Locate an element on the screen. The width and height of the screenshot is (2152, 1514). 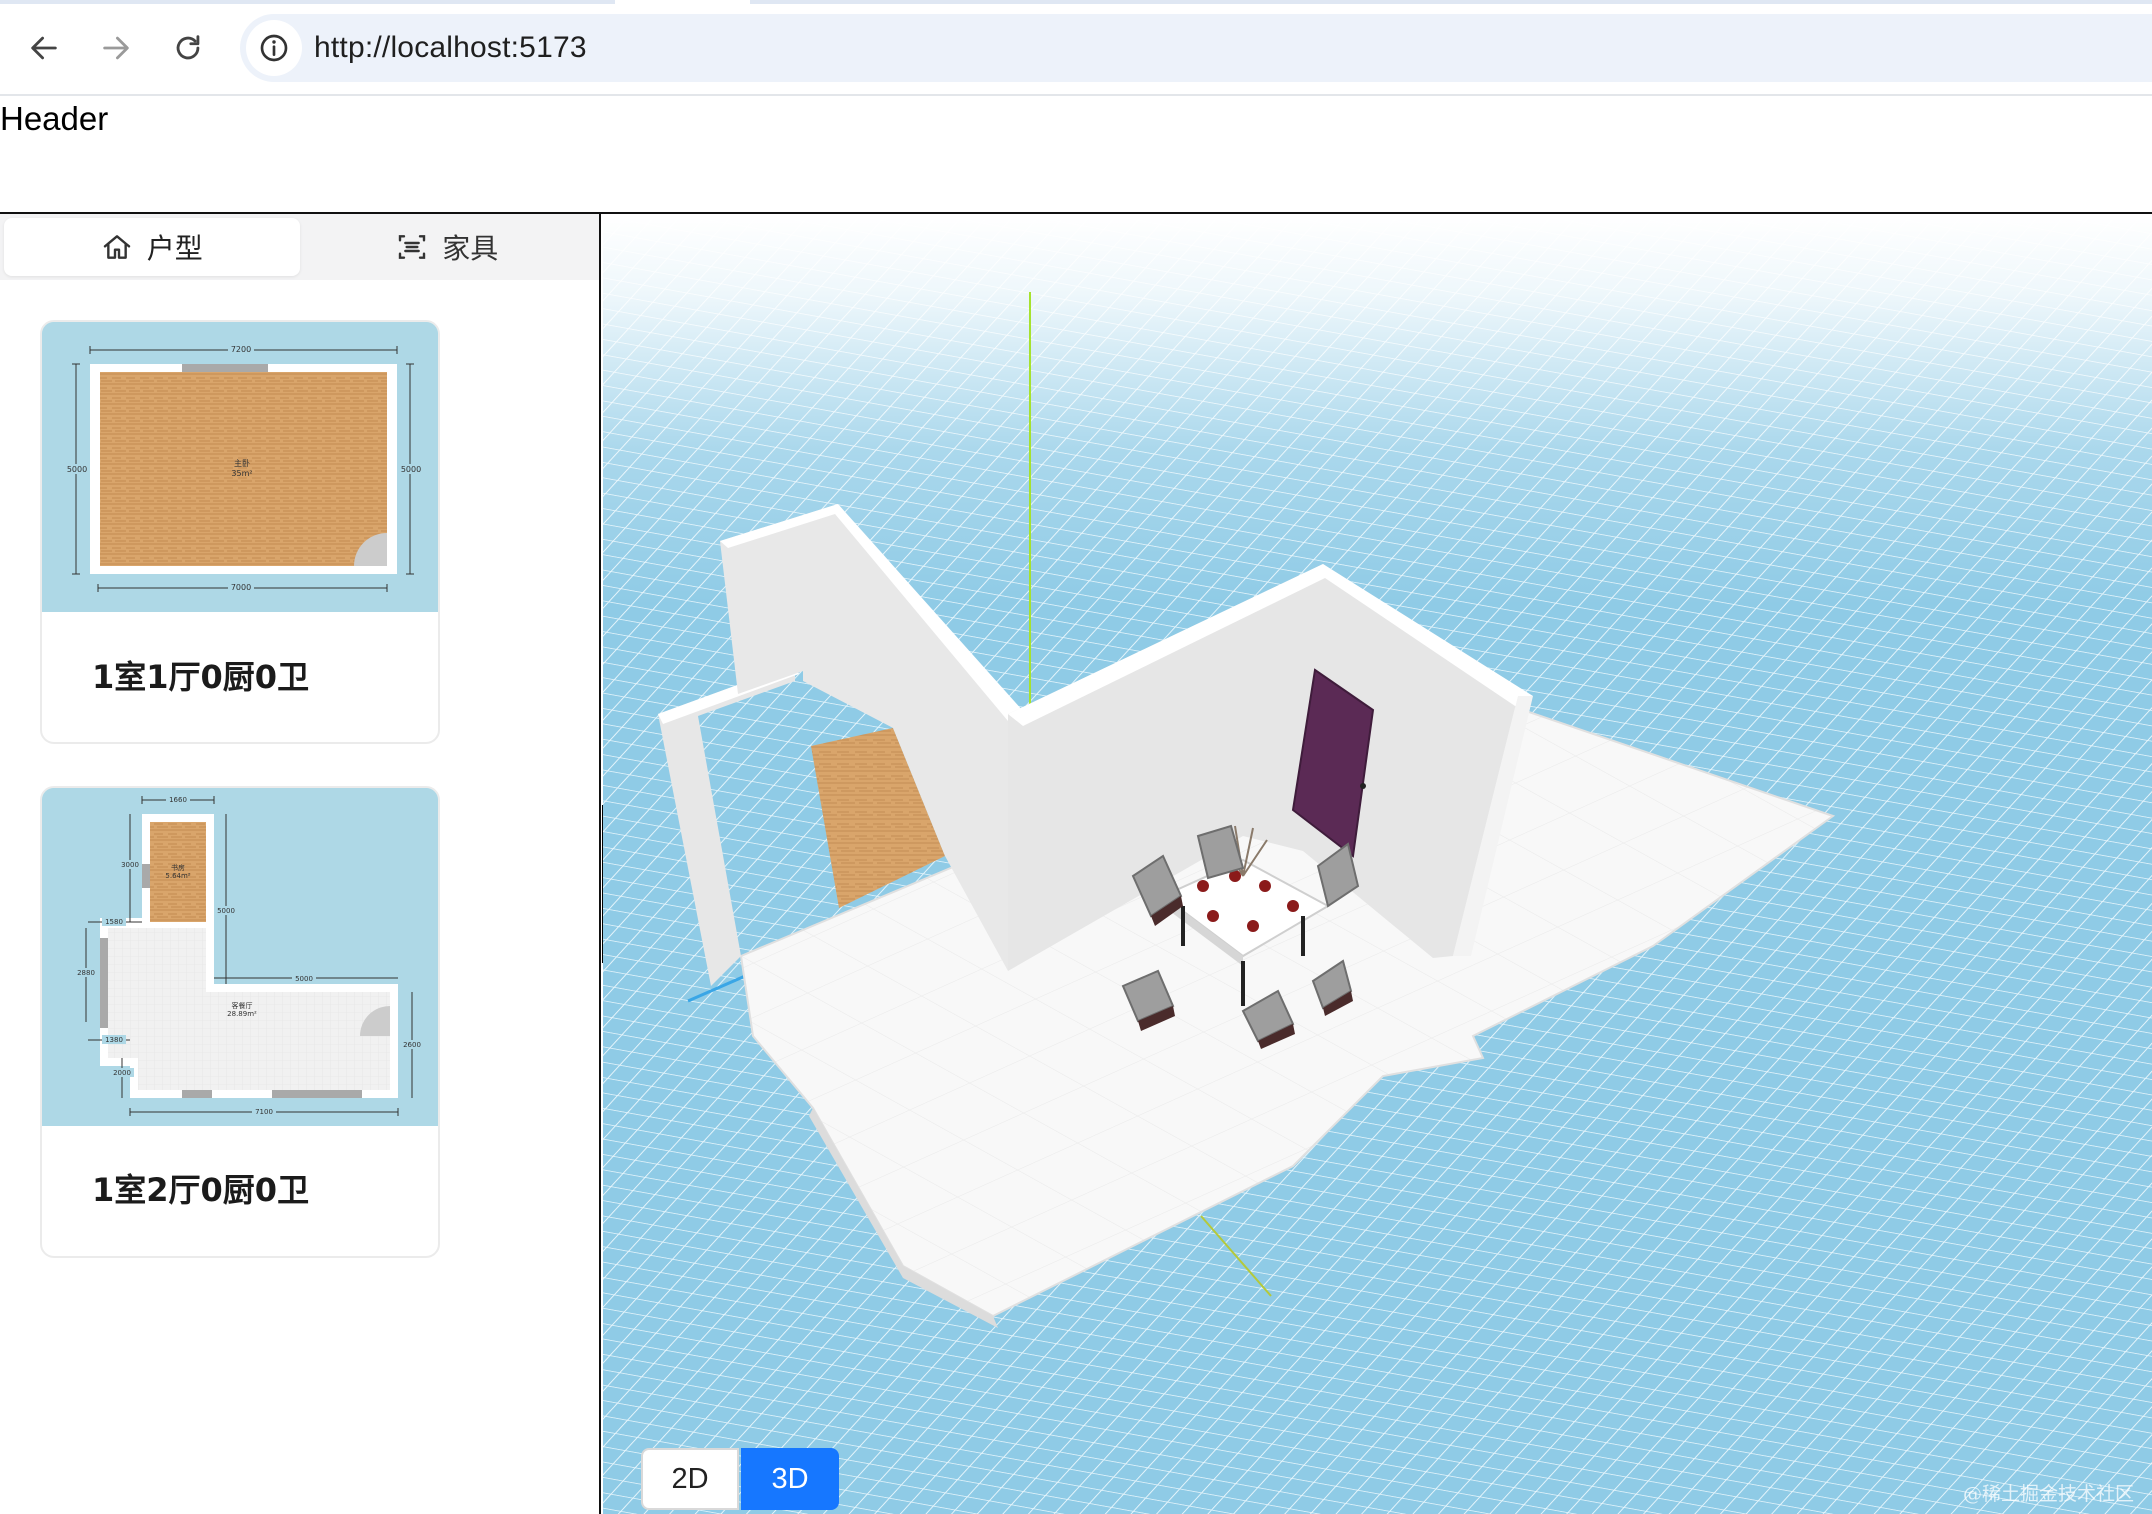
reload-button is located at coordinates (188, 48).